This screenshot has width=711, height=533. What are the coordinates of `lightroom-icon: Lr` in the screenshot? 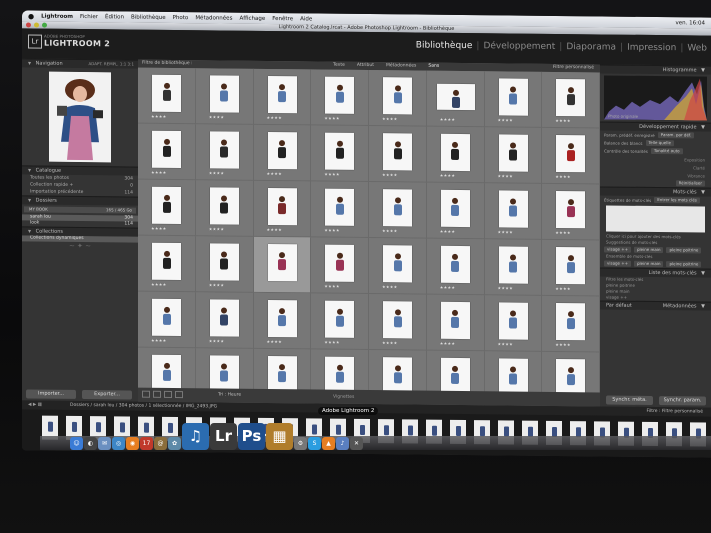 It's located at (223, 436).